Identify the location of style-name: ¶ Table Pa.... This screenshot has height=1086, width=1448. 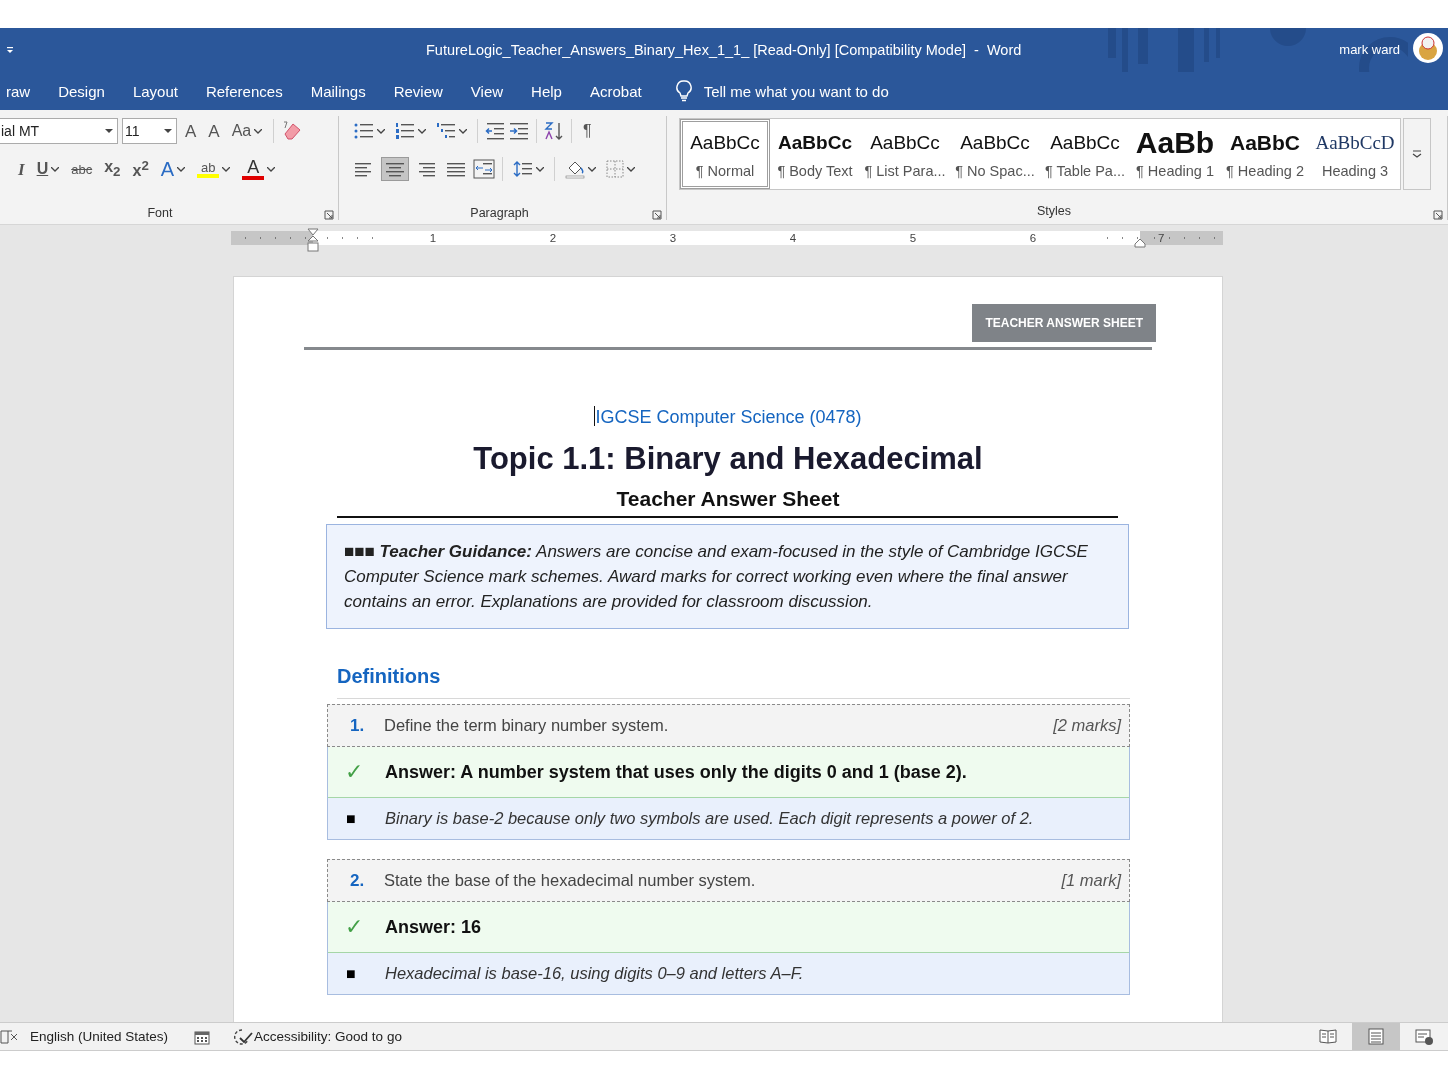
(1085, 171).